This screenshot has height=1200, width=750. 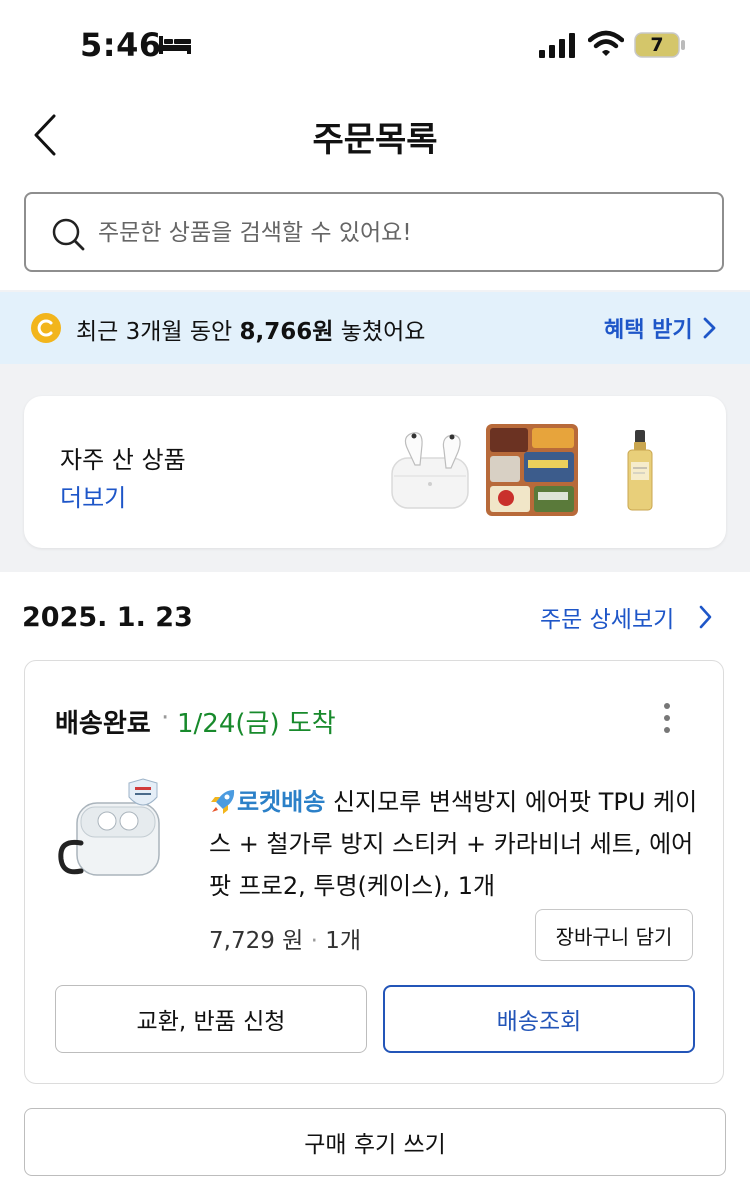 What do you see at coordinates (648, 328) in the screenshot?
I see `get-benefit-link: 혜택 받기` at bounding box center [648, 328].